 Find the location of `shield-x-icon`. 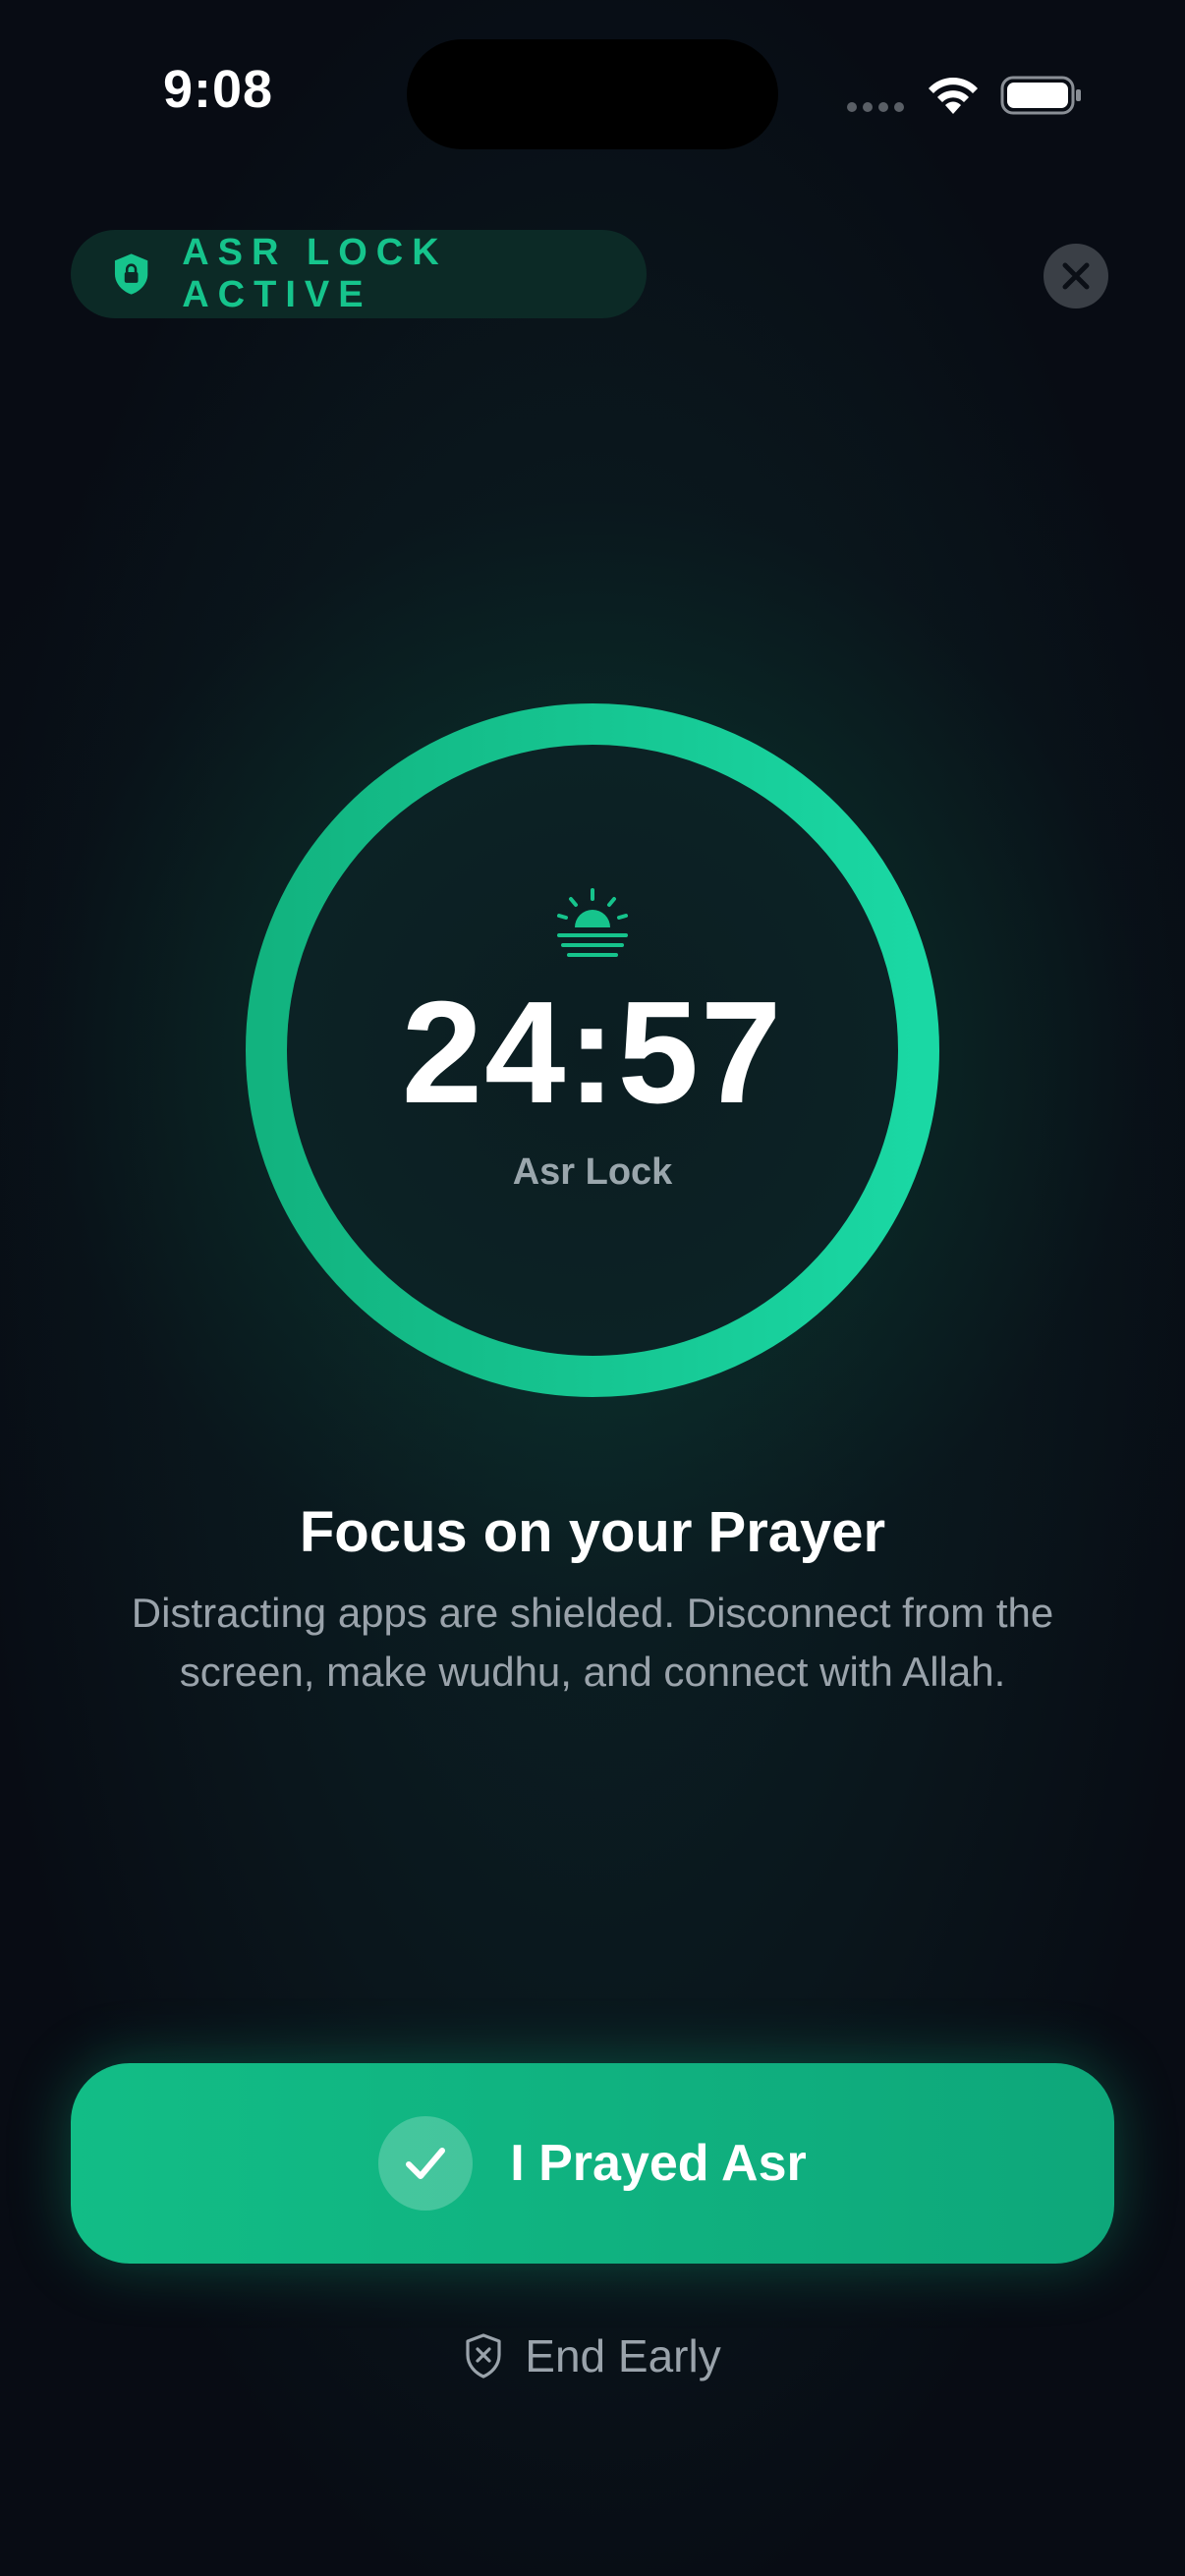

shield-x-icon is located at coordinates (484, 2356).